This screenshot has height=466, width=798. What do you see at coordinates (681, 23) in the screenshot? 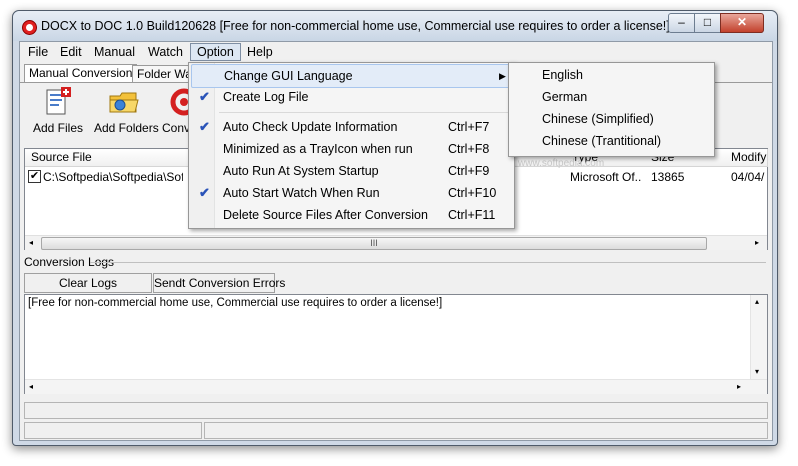
I see `minimize-button: –` at bounding box center [681, 23].